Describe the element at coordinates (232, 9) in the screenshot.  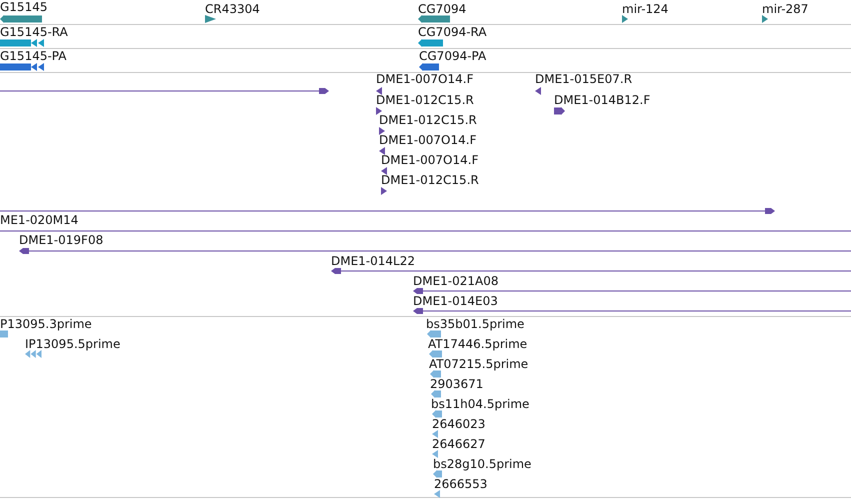
I see `feature-label: CR43304` at that location.